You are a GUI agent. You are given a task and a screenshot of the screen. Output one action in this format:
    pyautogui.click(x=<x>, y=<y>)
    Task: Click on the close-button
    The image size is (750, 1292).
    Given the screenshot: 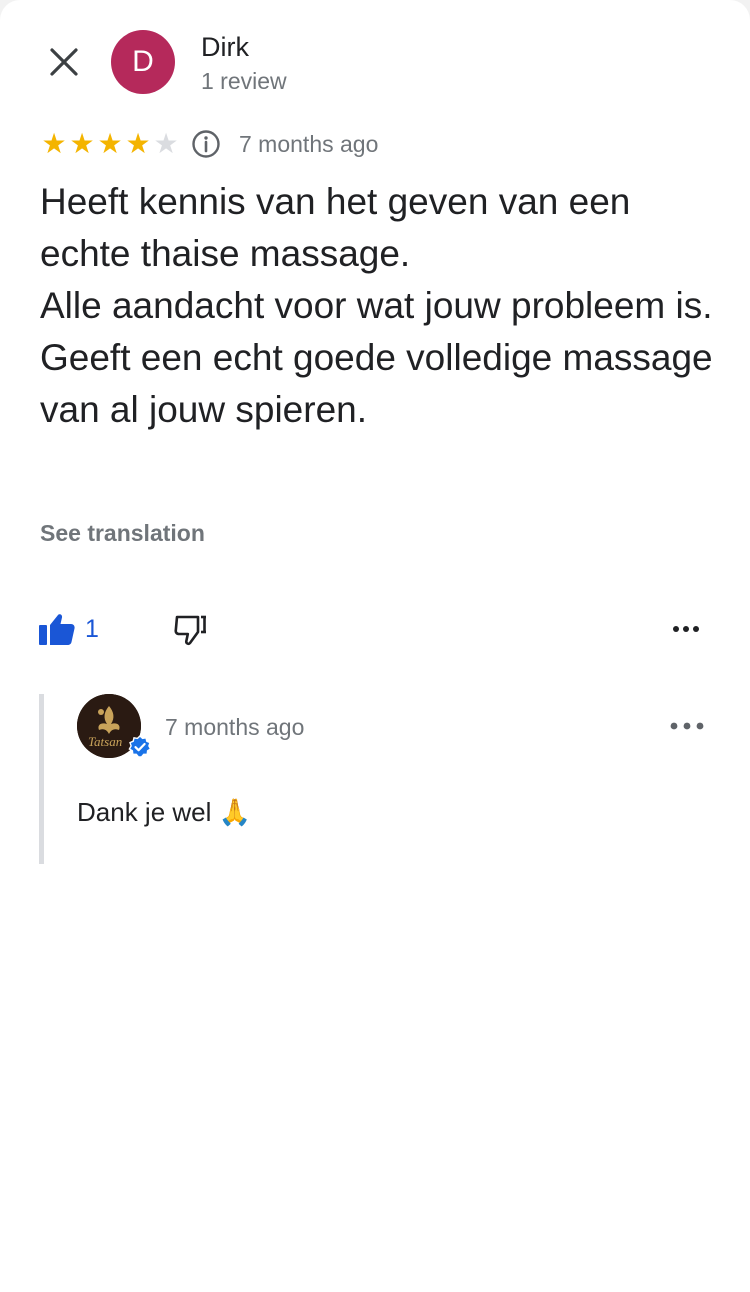 What is the action you would take?
    pyautogui.click(x=64, y=62)
    